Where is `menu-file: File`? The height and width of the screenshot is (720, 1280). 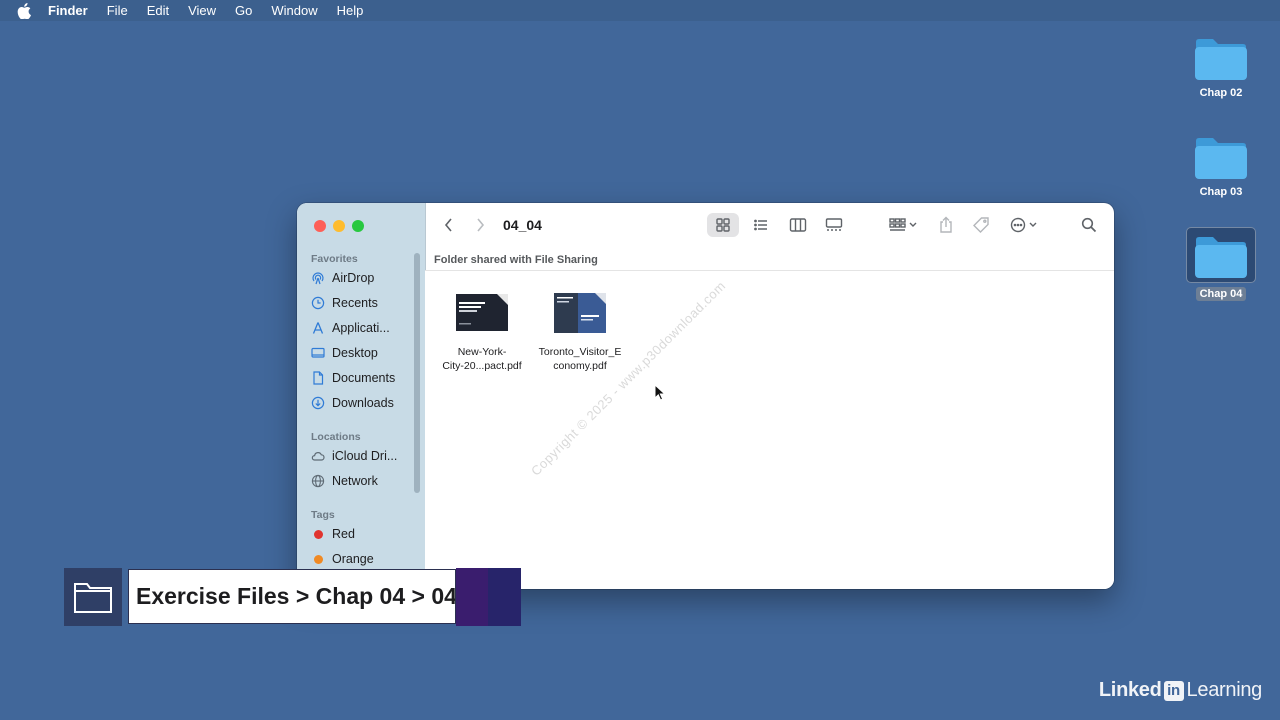 menu-file: File is located at coordinates (117, 10).